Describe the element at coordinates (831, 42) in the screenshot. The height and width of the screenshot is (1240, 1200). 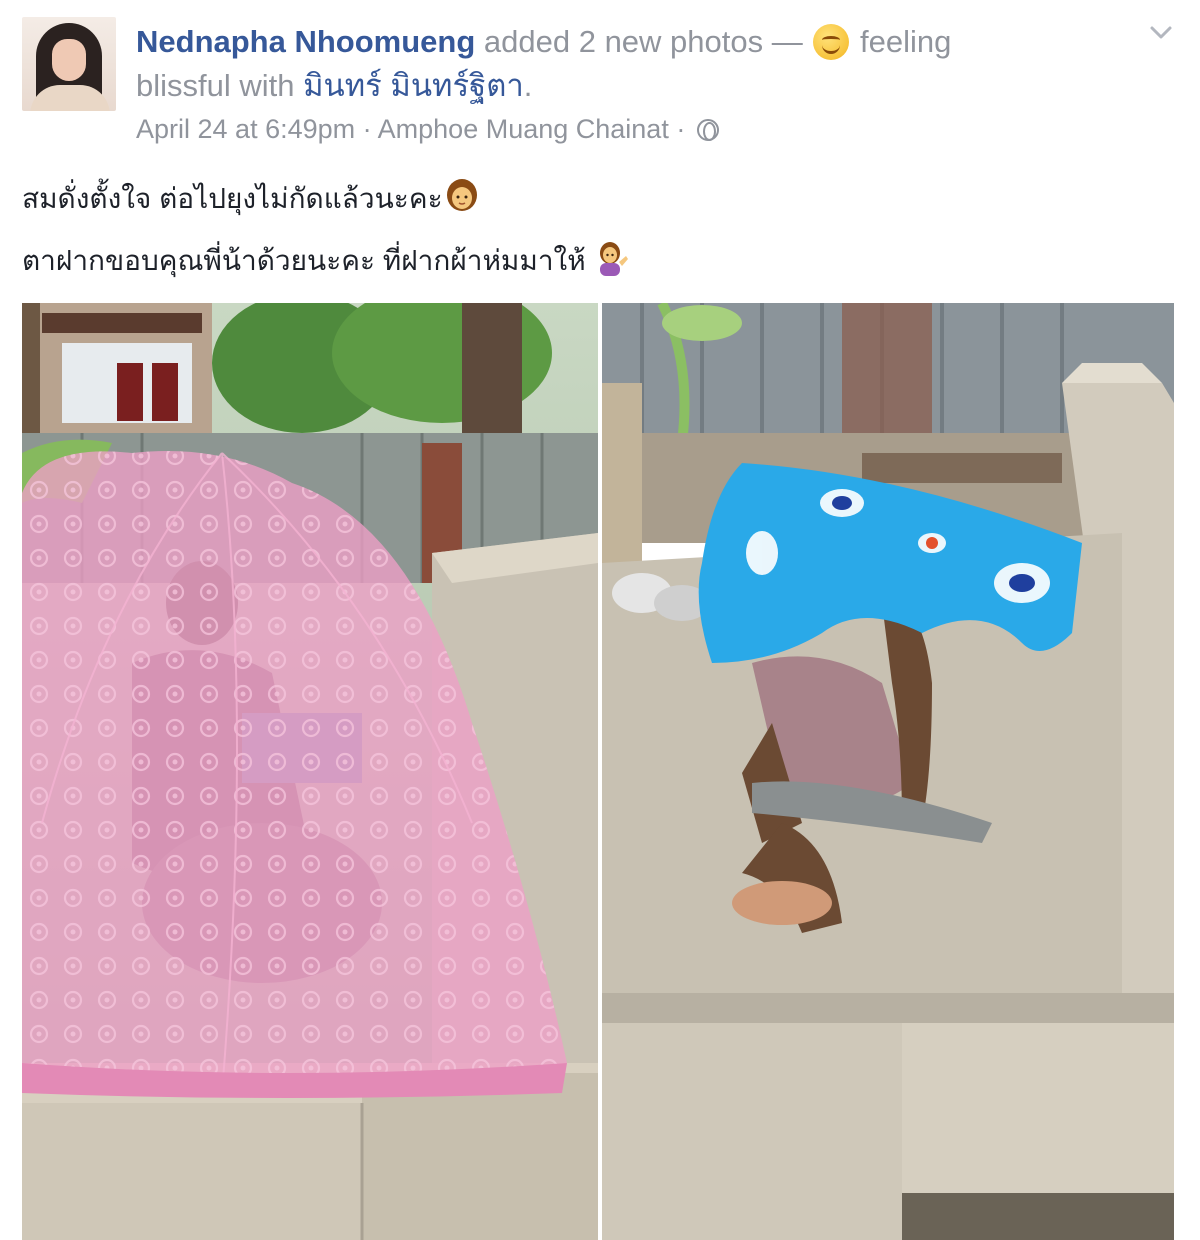
I see `smiling-face-icon` at that location.